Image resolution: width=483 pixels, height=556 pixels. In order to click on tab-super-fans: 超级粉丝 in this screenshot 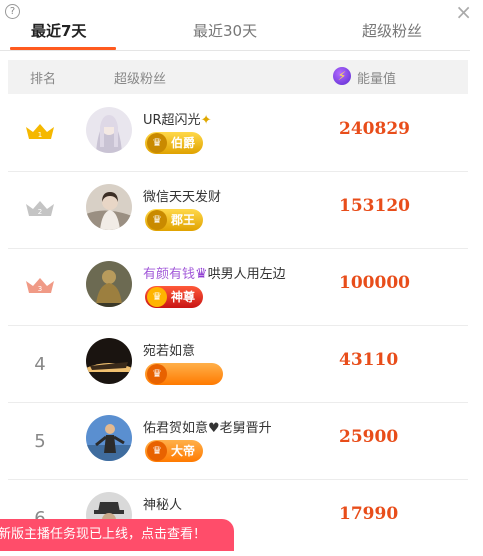, I will do `click(392, 30)`.